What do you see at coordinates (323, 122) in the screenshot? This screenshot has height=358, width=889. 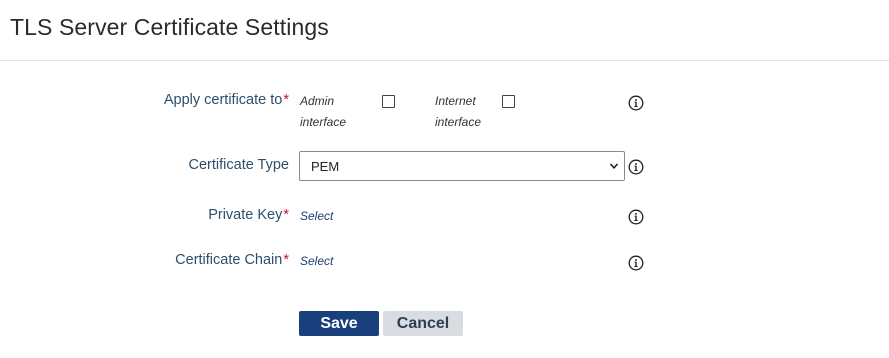 I see `admin-interface-label-line2: interface` at bounding box center [323, 122].